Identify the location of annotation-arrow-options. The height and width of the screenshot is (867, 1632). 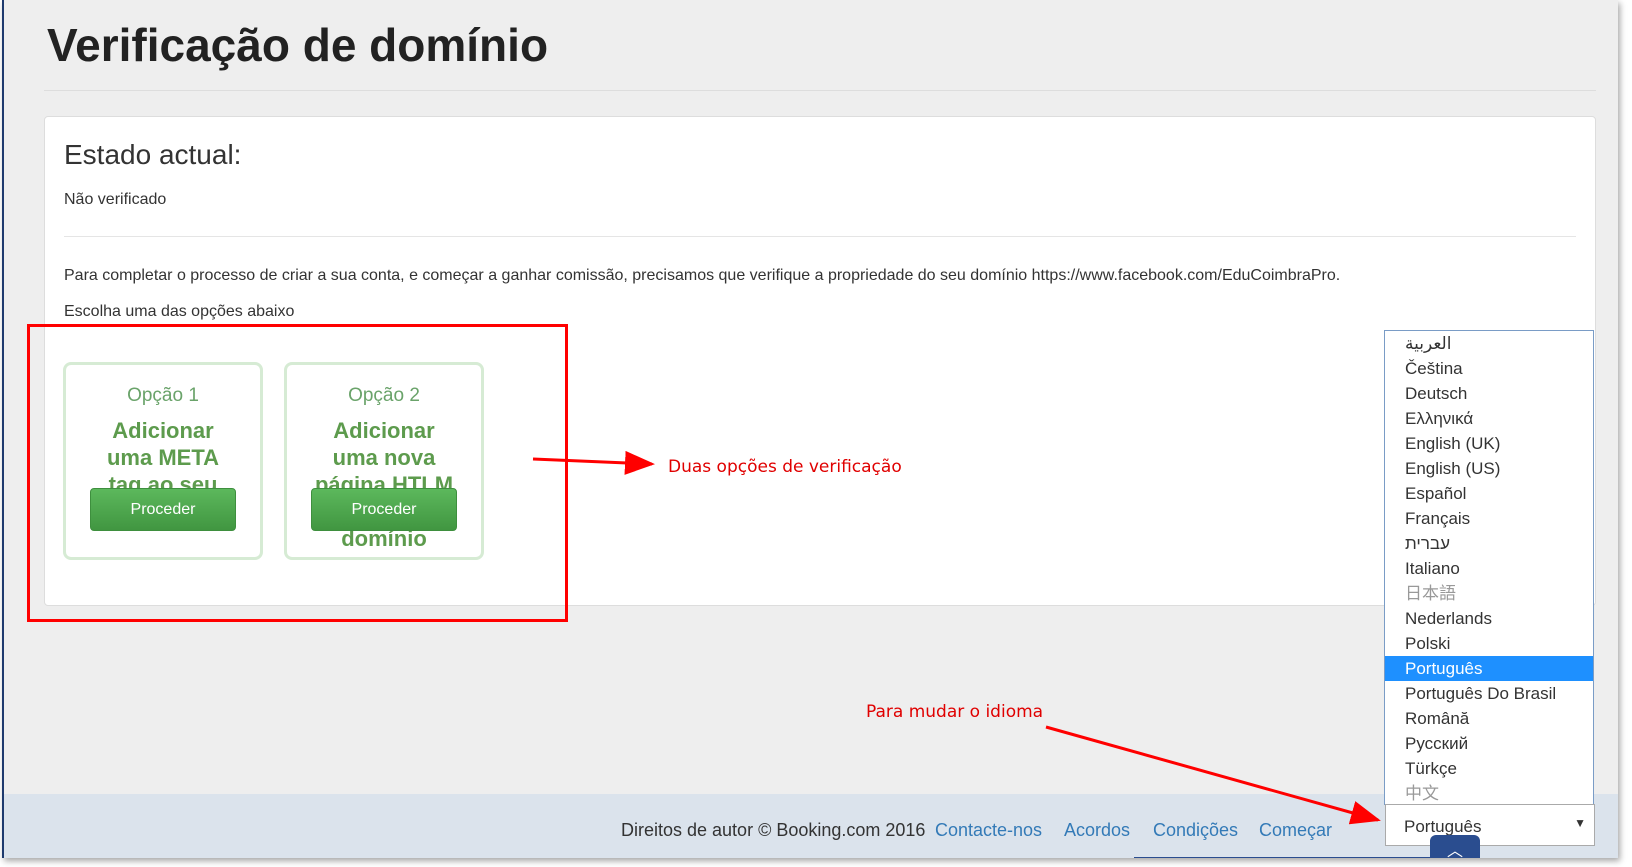
(593, 462).